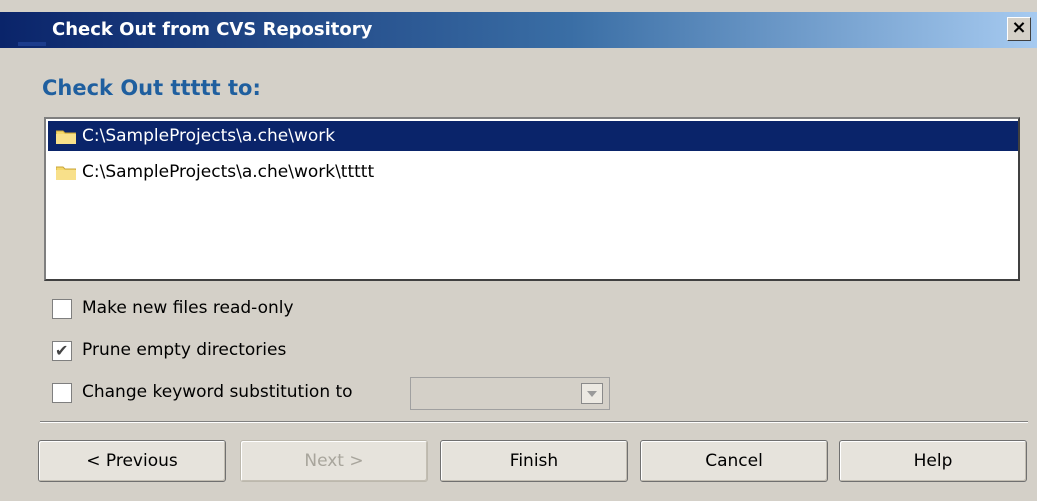 This screenshot has width=1037, height=501. I want to click on prune-checkbox: ✔, so click(62, 351).